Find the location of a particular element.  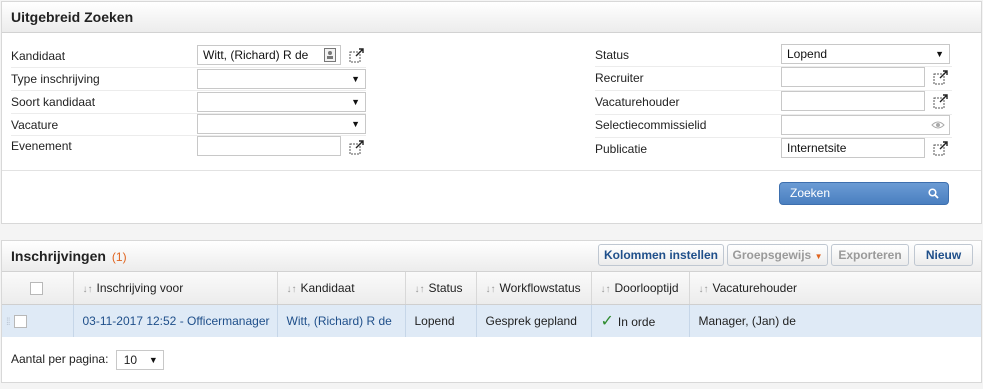

recruiter-input is located at coordinates (853, 77).